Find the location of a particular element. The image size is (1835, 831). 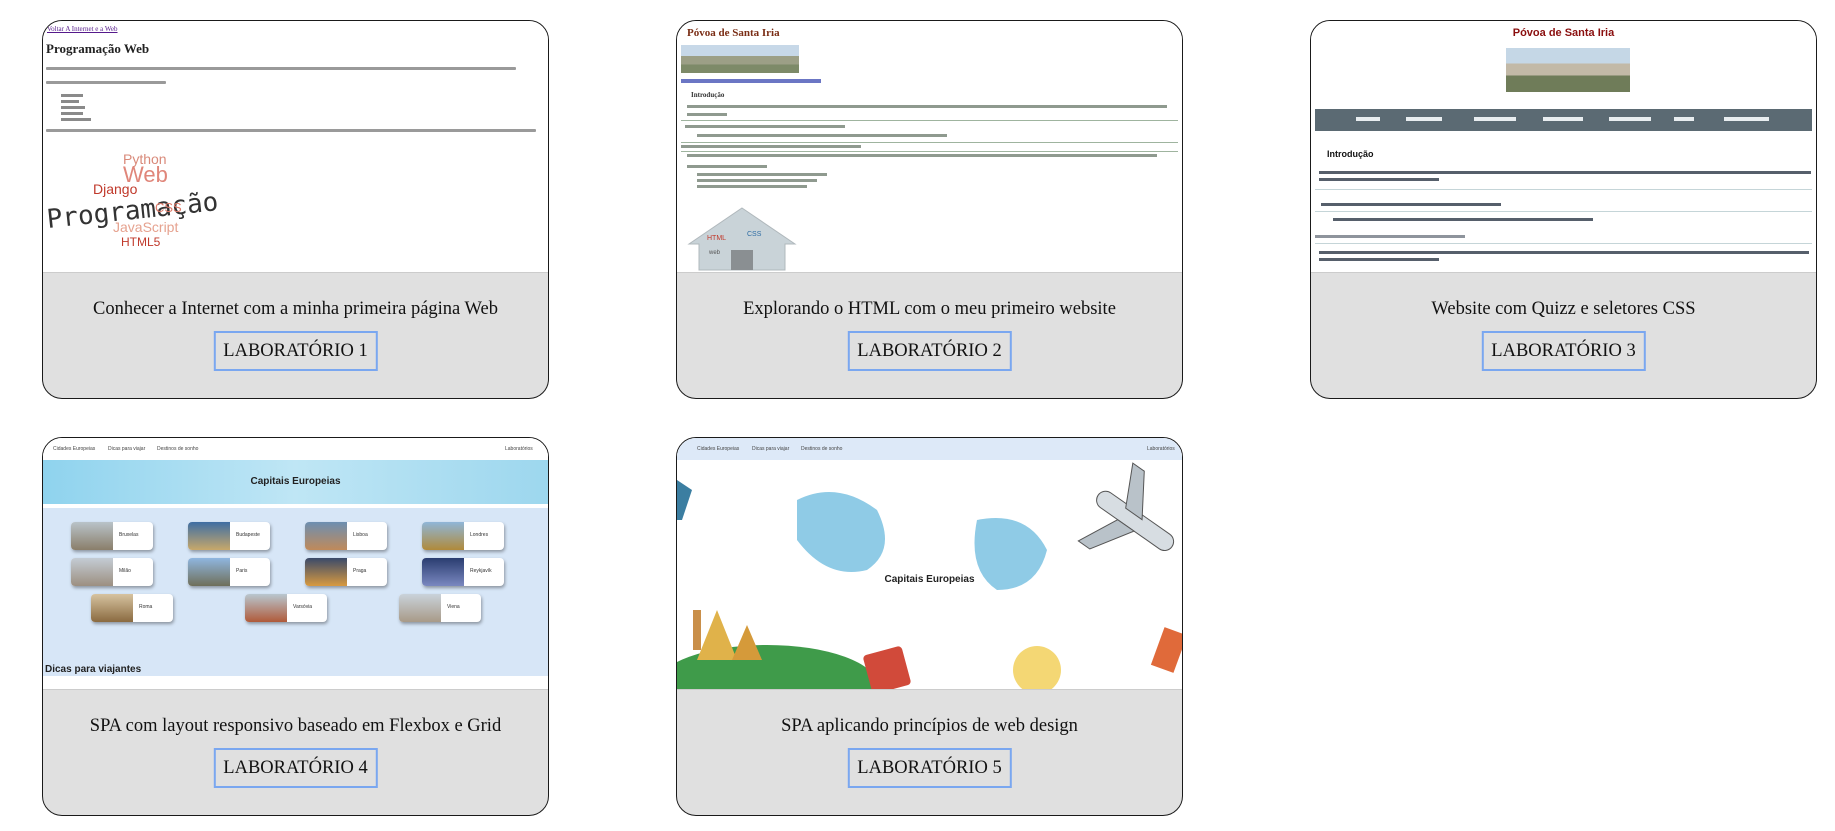

city-name: Bruxelas is located at coordinates (129, 535).